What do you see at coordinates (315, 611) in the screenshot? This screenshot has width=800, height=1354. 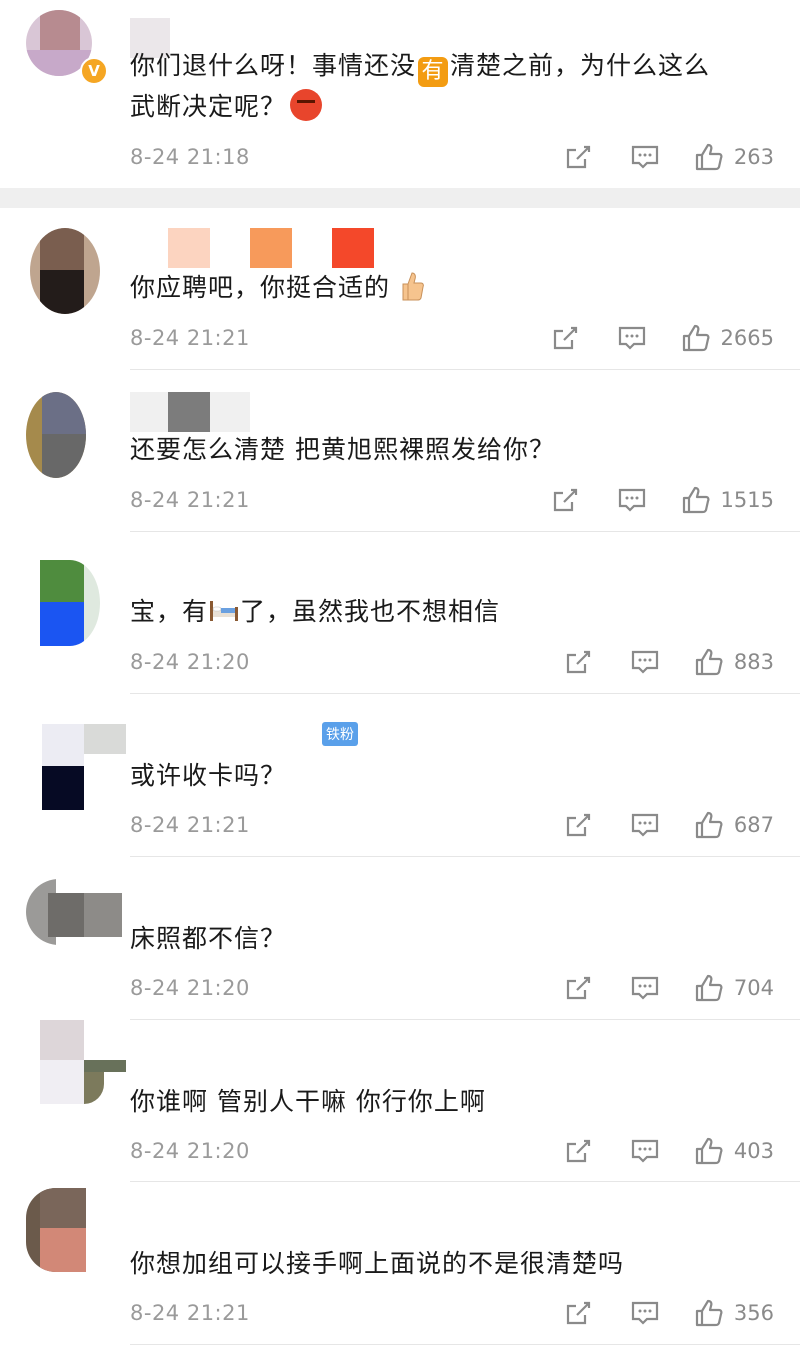 I see `comment-text: 宝，有 了，虽然我也不想相信` at bounding box center [315, 611].